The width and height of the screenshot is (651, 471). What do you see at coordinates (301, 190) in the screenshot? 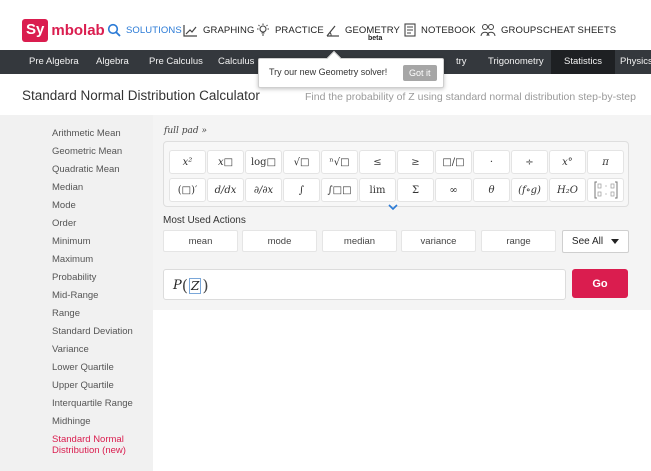
I see `key-integral: ∫` at bounding box center [301, 190].